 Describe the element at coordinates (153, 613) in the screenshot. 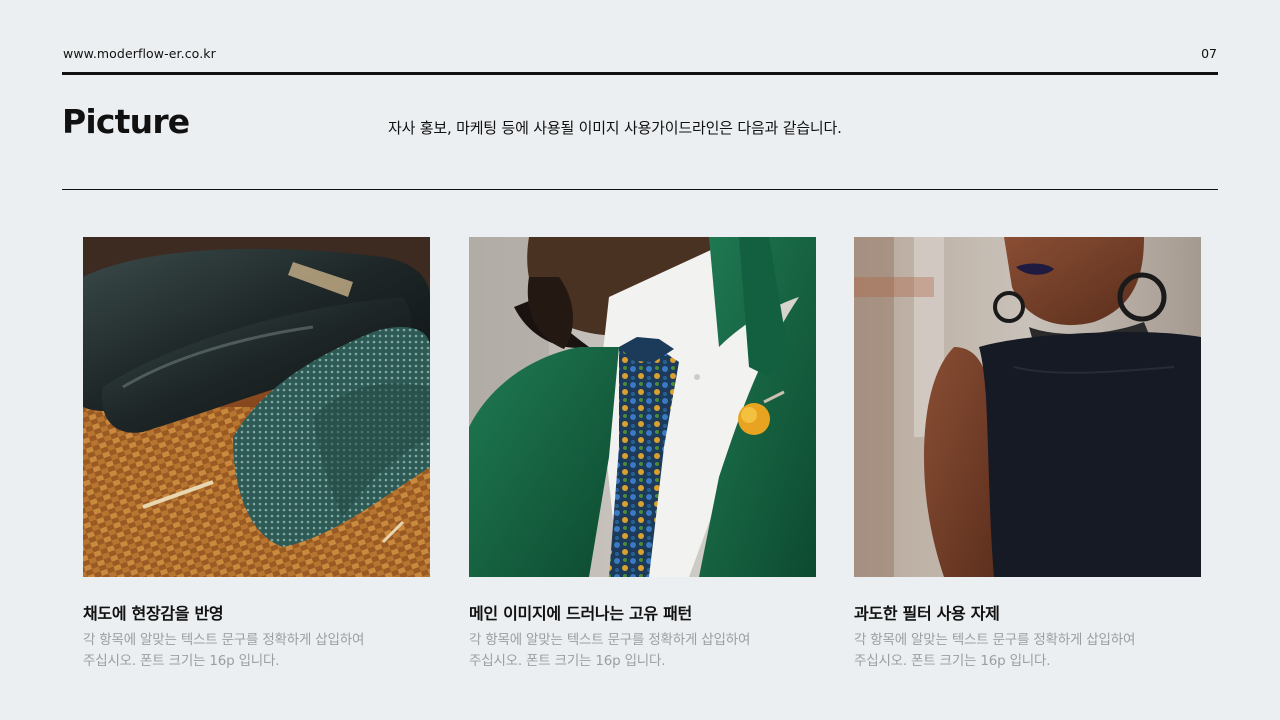

I see `card-title: 채도에 현장감을 반영` at that location.